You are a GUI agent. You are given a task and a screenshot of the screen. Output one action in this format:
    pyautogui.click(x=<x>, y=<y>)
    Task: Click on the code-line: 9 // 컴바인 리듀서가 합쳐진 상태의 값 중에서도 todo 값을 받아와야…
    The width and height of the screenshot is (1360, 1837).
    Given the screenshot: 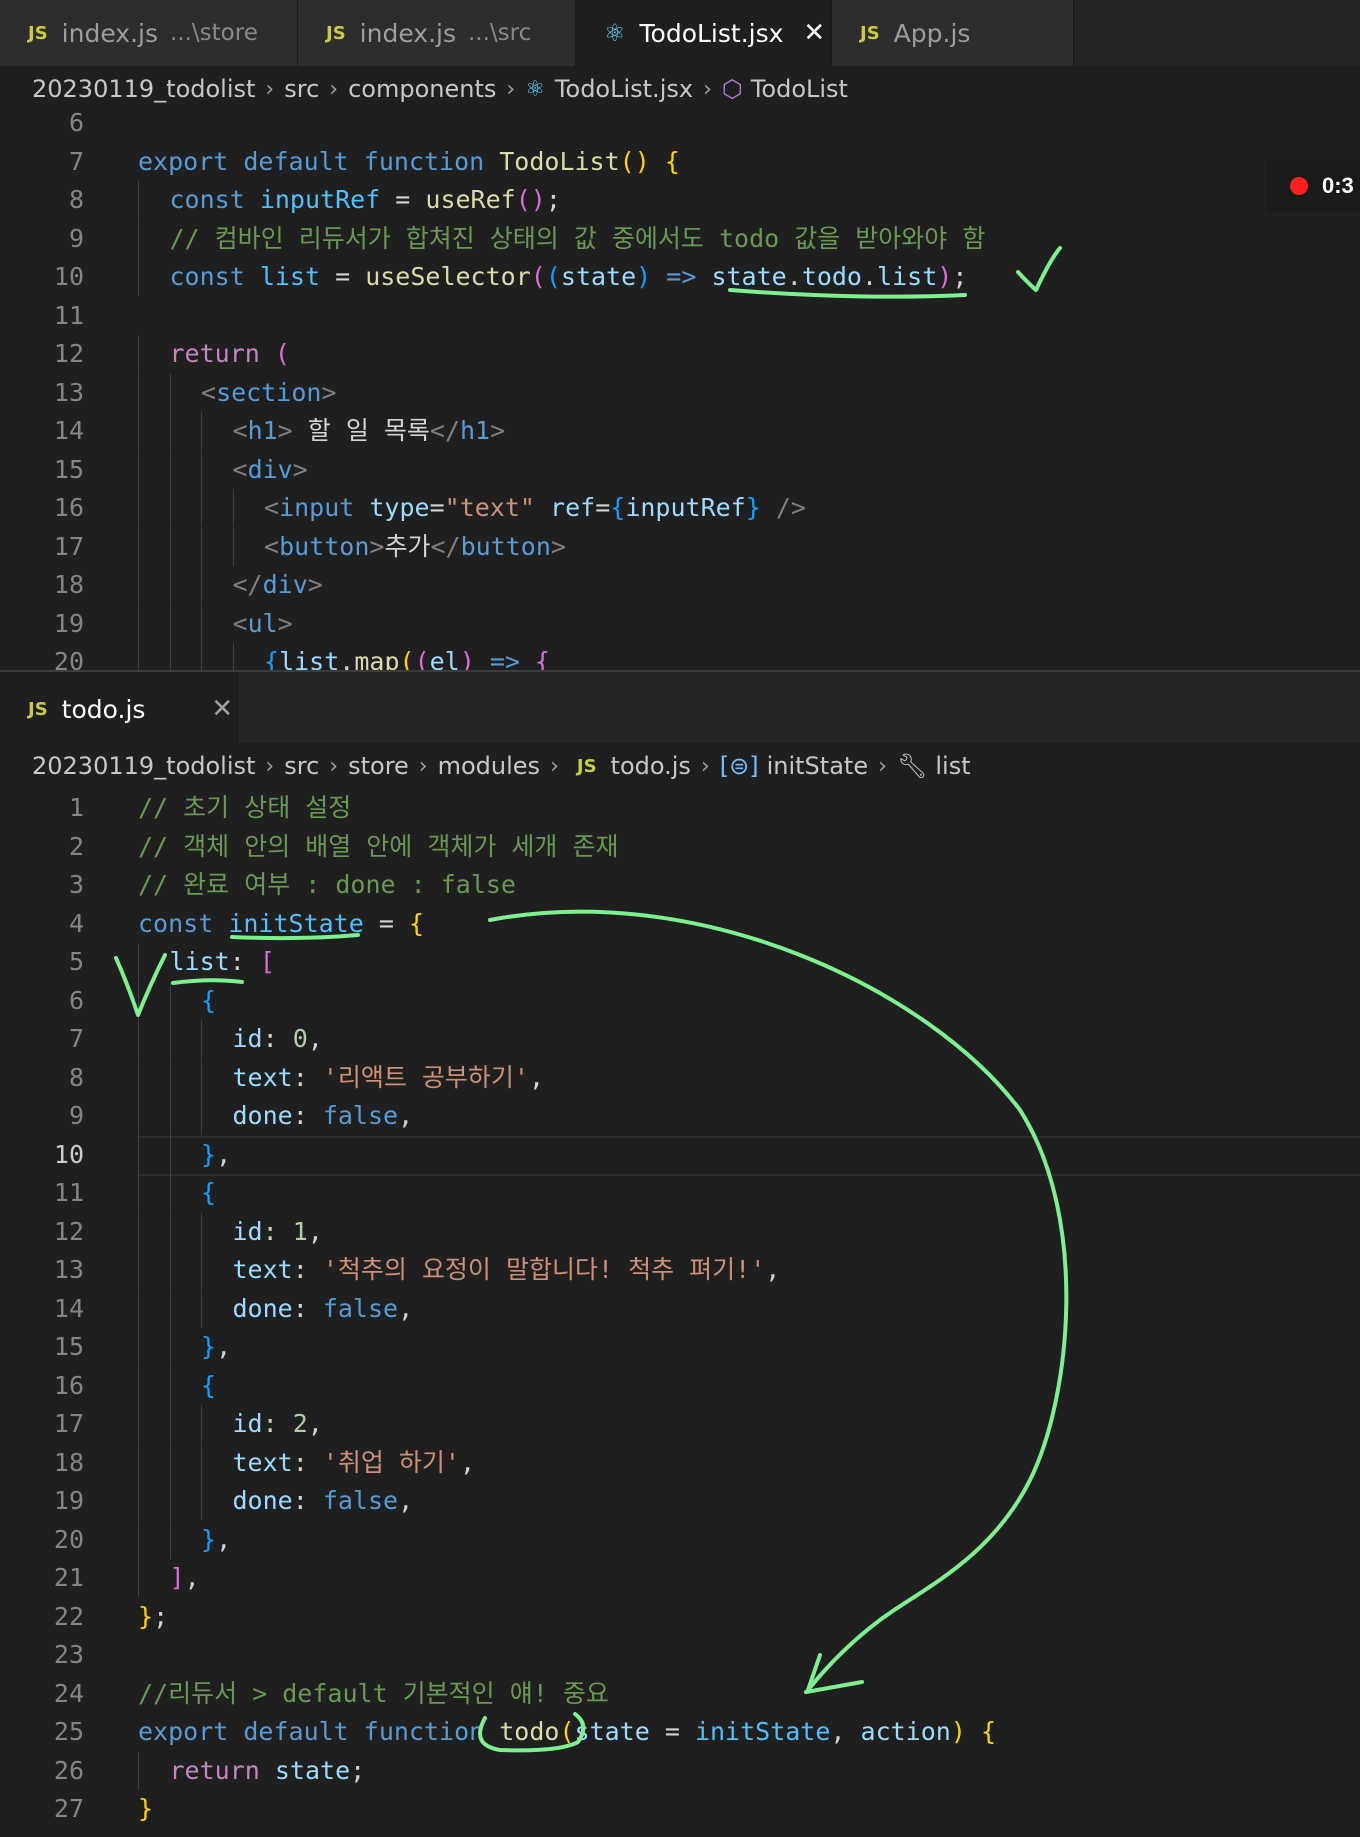 What is the action you would take?
    pyautogui.click(x=680, y=238)
    